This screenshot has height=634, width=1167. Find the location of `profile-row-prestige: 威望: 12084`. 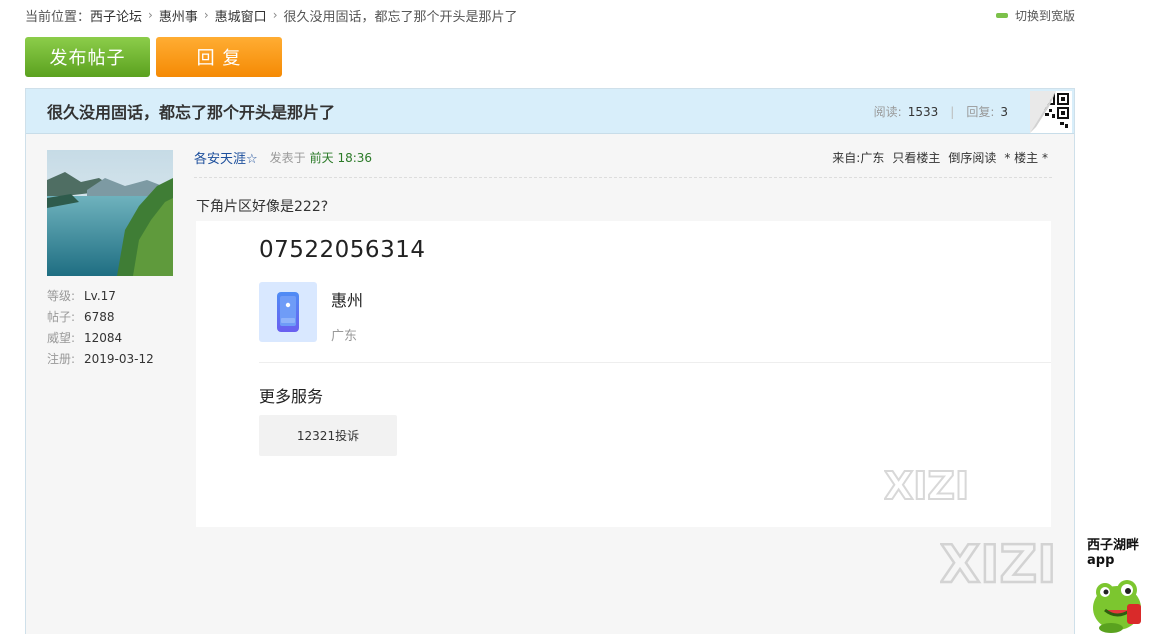

profile-row-prestige: 威望: 12084 is located at coordinates (100, 338).